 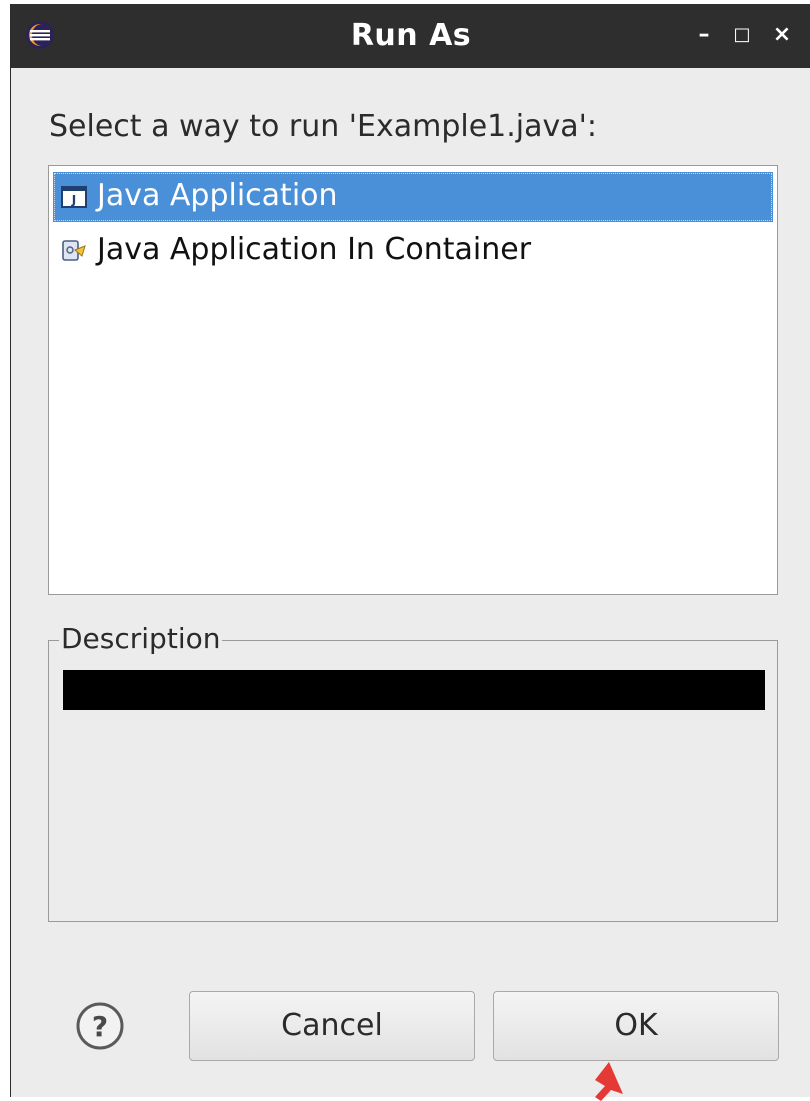 I want to click on list-item-label: Java Application In Container, so click(x=314, y=249).